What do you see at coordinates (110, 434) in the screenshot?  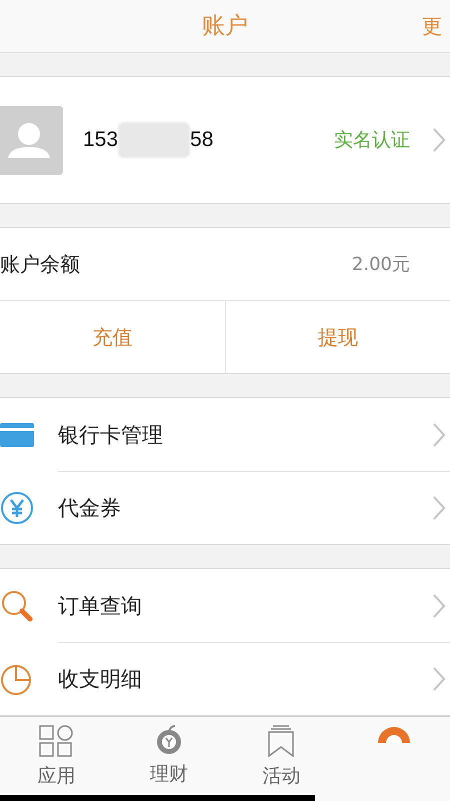 I see `menu-item-label: 银行卡管理` at bounding box center [110, 434].